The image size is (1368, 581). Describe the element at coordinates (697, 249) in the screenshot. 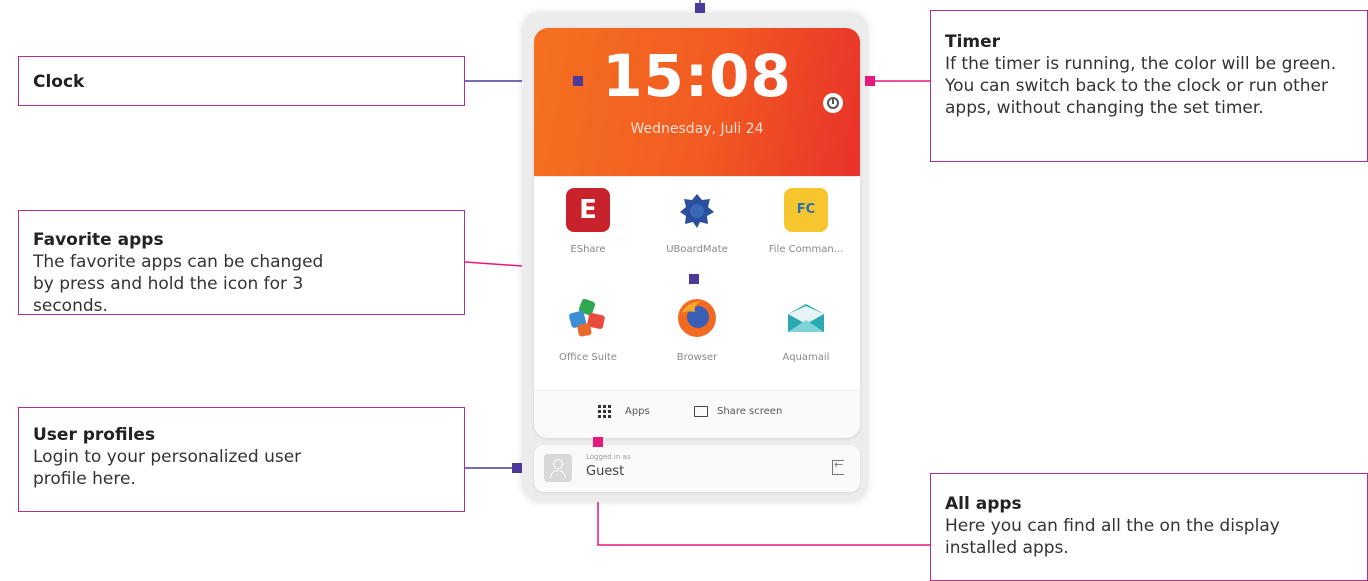

I see `app-label: UBoardMate` at that location.